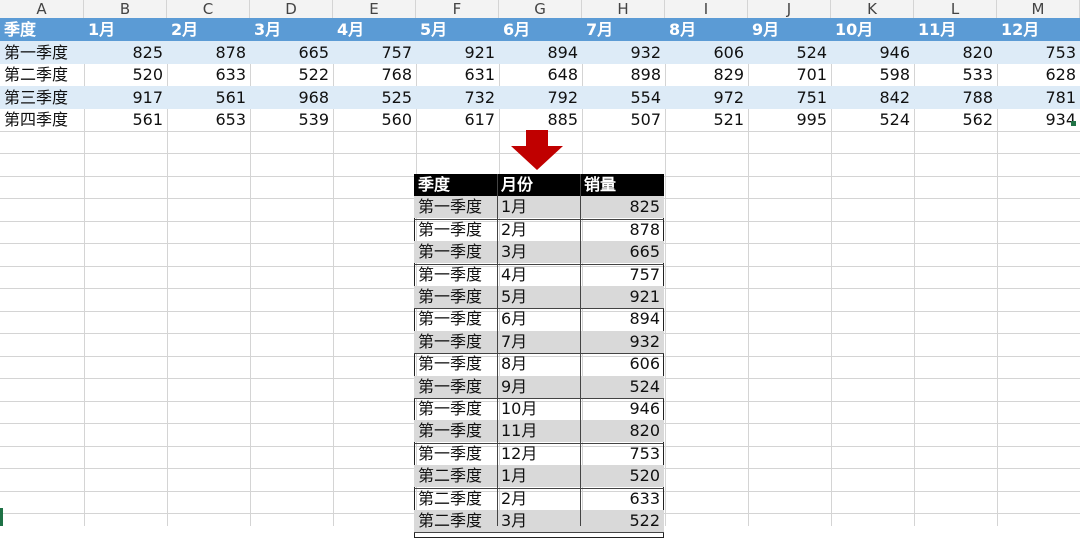  I want to click on result-cell: 606, so click(622, 364).